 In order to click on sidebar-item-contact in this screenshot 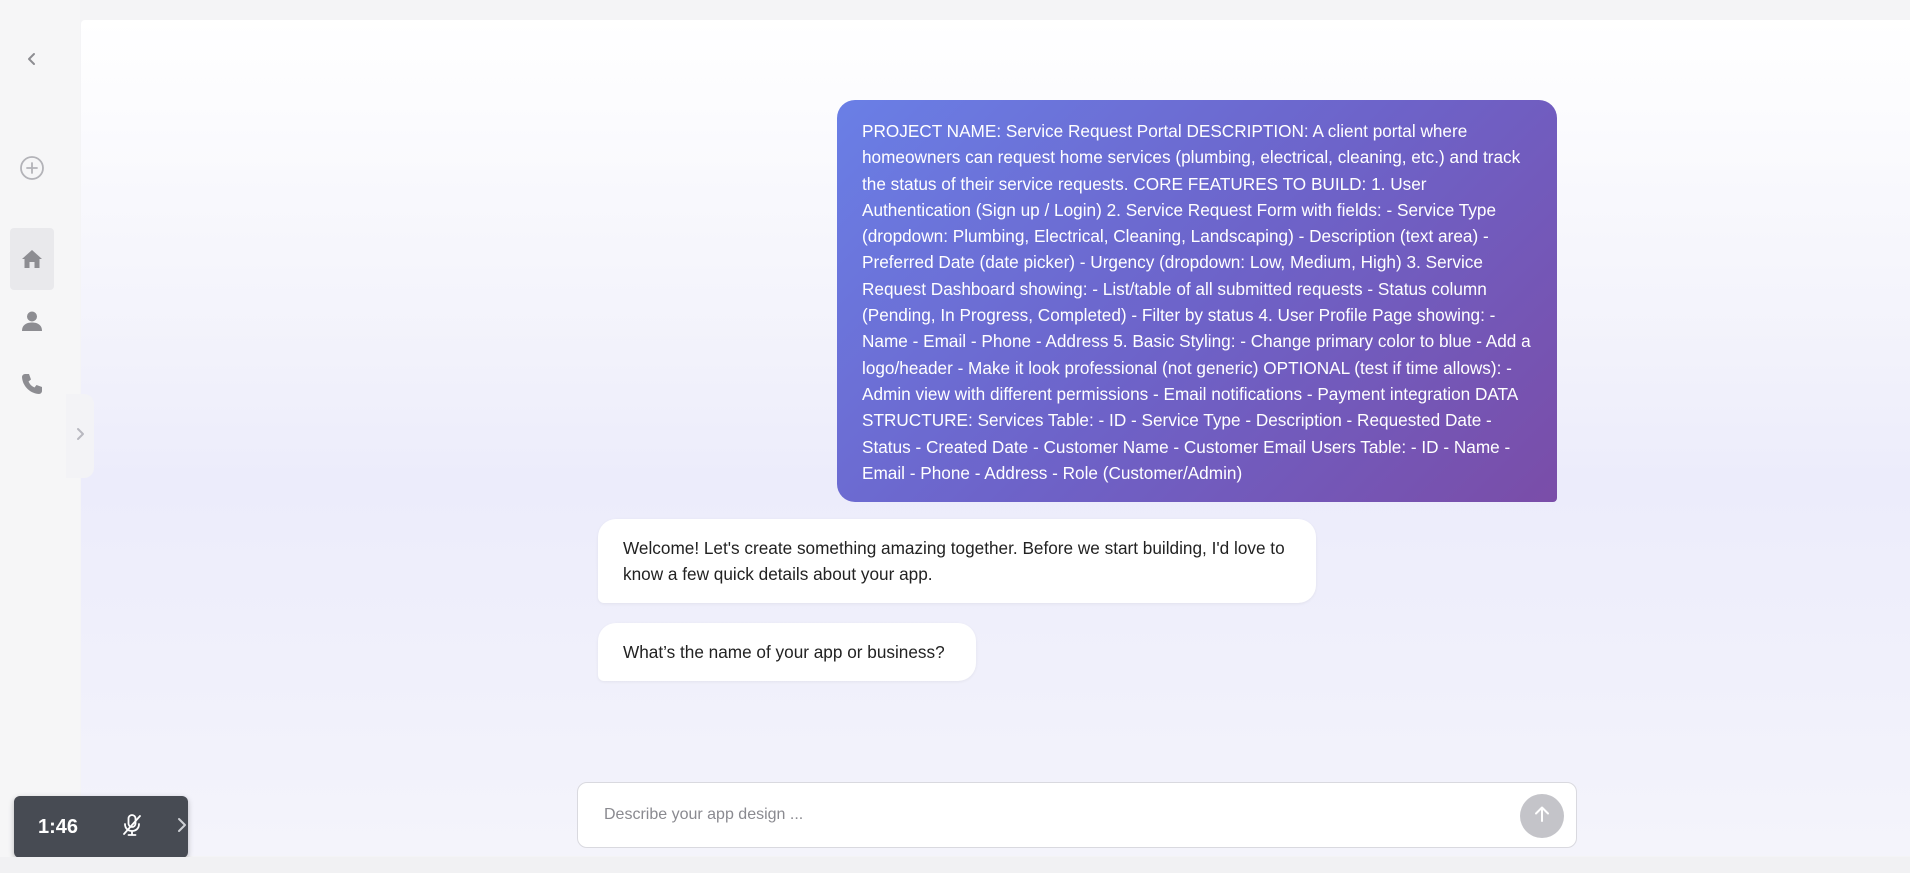, I will do `click(32, 384)`.